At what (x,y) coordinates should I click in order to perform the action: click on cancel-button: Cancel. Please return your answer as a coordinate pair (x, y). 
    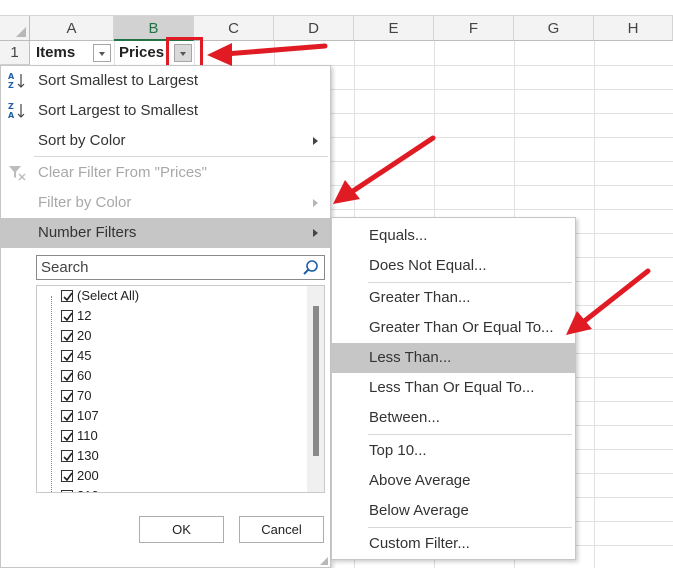
    Looking at the image, I should click on (281, 529).